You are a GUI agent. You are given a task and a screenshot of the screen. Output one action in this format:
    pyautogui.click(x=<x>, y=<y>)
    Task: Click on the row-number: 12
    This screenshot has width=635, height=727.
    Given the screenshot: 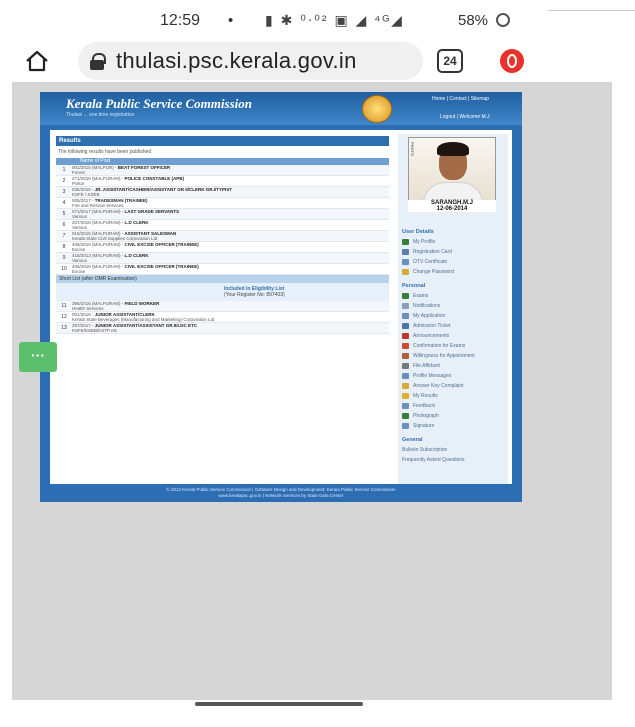 What is the action you would take?
    pyautogui.click(x=64, y=317)
    